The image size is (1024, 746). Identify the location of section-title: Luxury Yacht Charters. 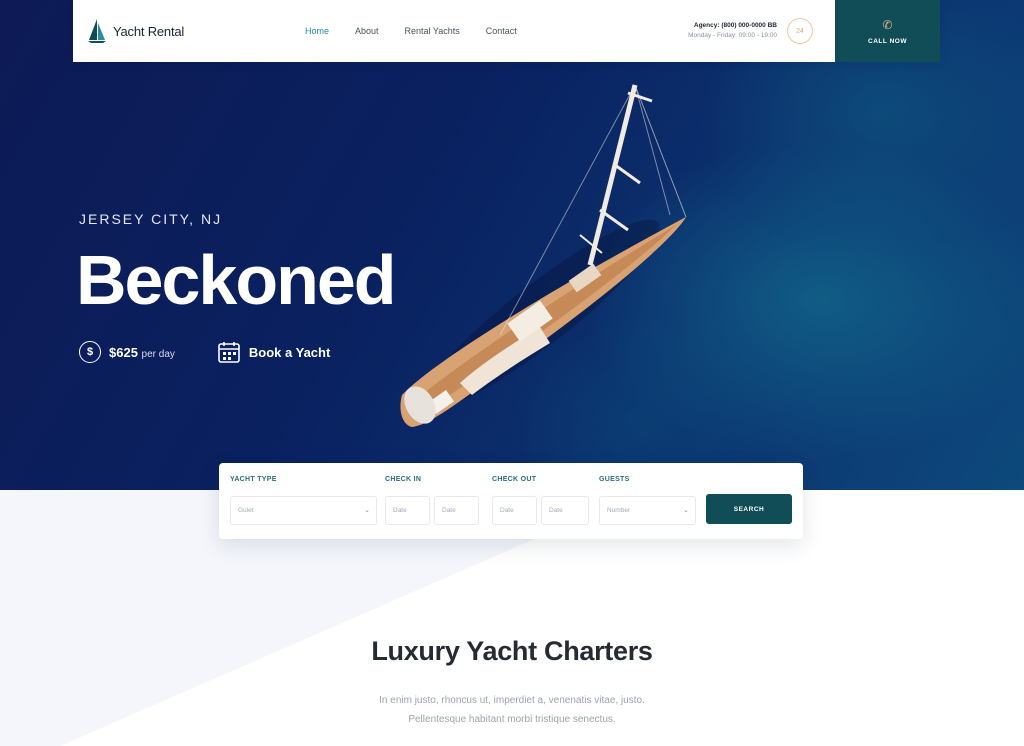
(512, 651).